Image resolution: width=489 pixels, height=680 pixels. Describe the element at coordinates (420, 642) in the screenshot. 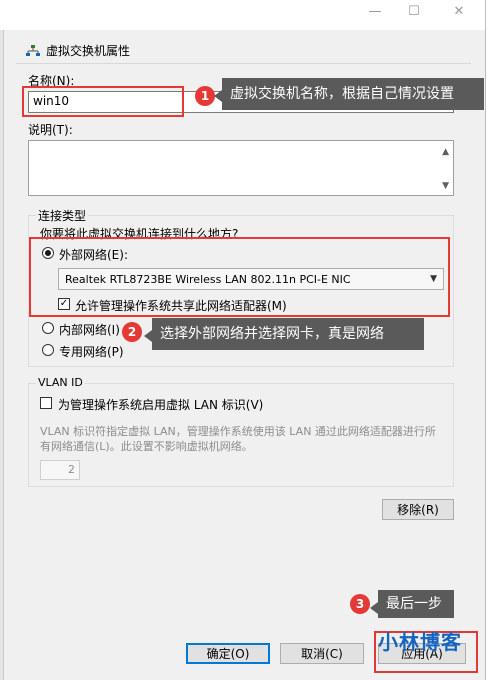

I see `watermark-logo: 小林博客` at that location.